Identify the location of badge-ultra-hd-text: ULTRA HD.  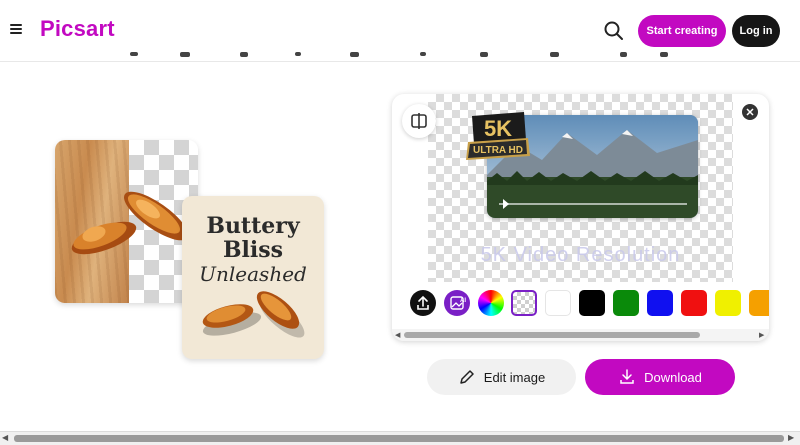
(498, 150).